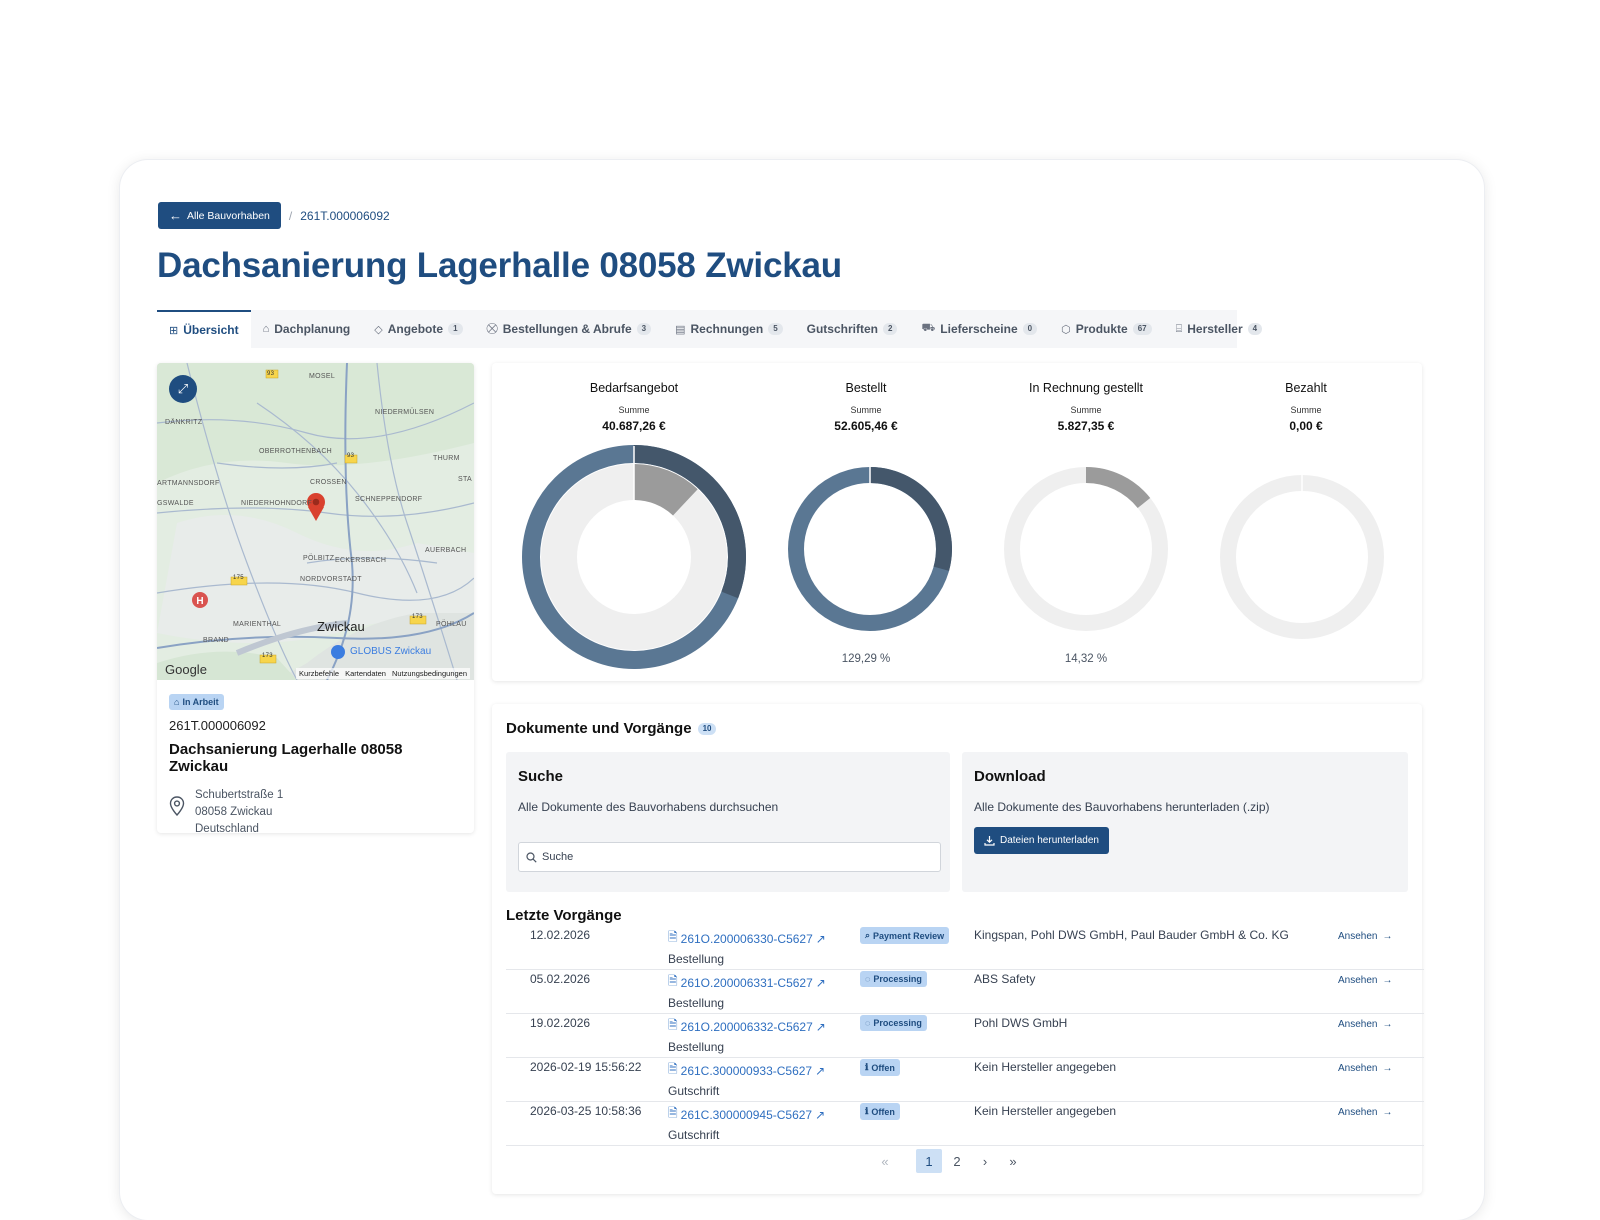  Describe the element at coordinates (880, 1067) in the screenshot. I see `status-badge: ℹ Offen` at that location.